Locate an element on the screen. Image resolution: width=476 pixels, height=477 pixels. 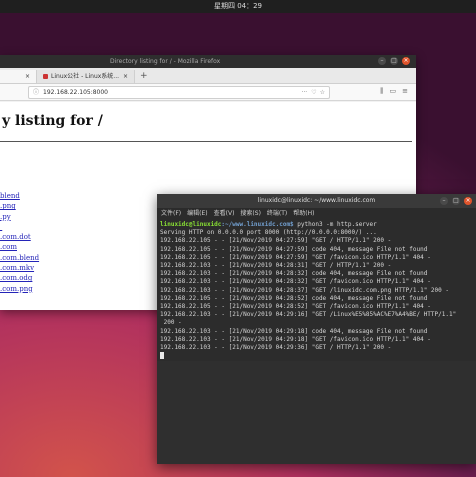
url-bar: ⓘ 192.168.22.105:8000 ··· ♡ ☆ is located at coordinates (179, 92).